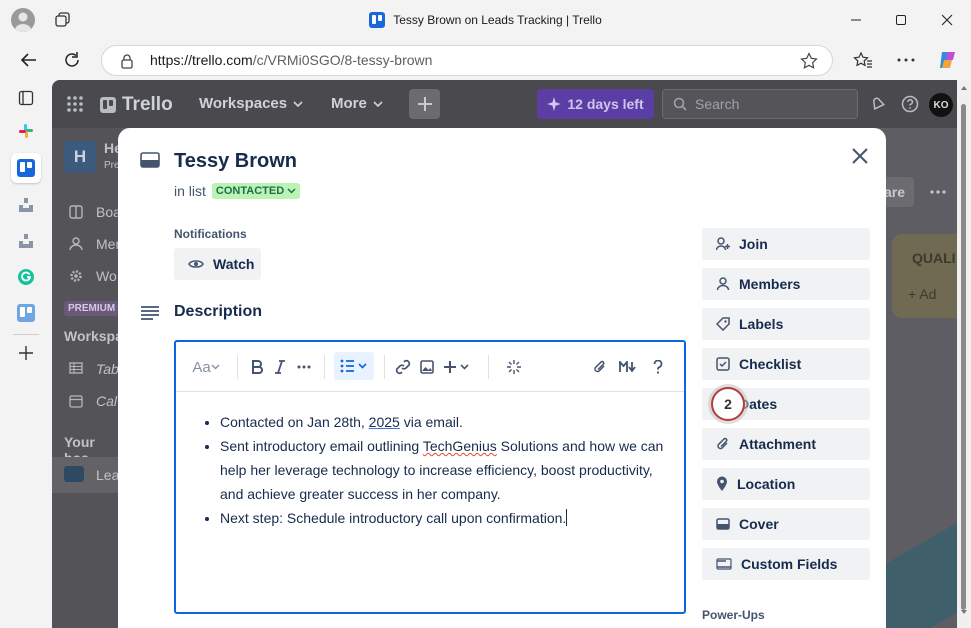 The image size is (971, 628). Describe the element at coordinates (280, 367) in the screenshot. I see `italic-button` at that location.